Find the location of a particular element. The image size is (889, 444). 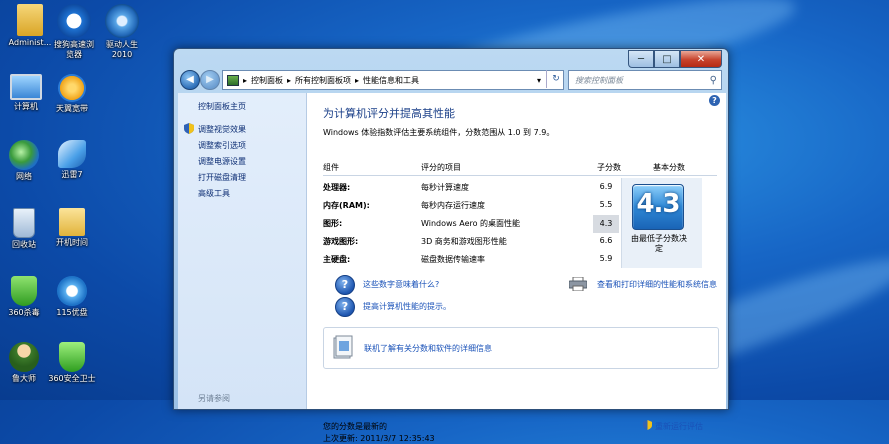

breadcrumb-performance: 性能信息和工具 is located at coordinates (391, 80).